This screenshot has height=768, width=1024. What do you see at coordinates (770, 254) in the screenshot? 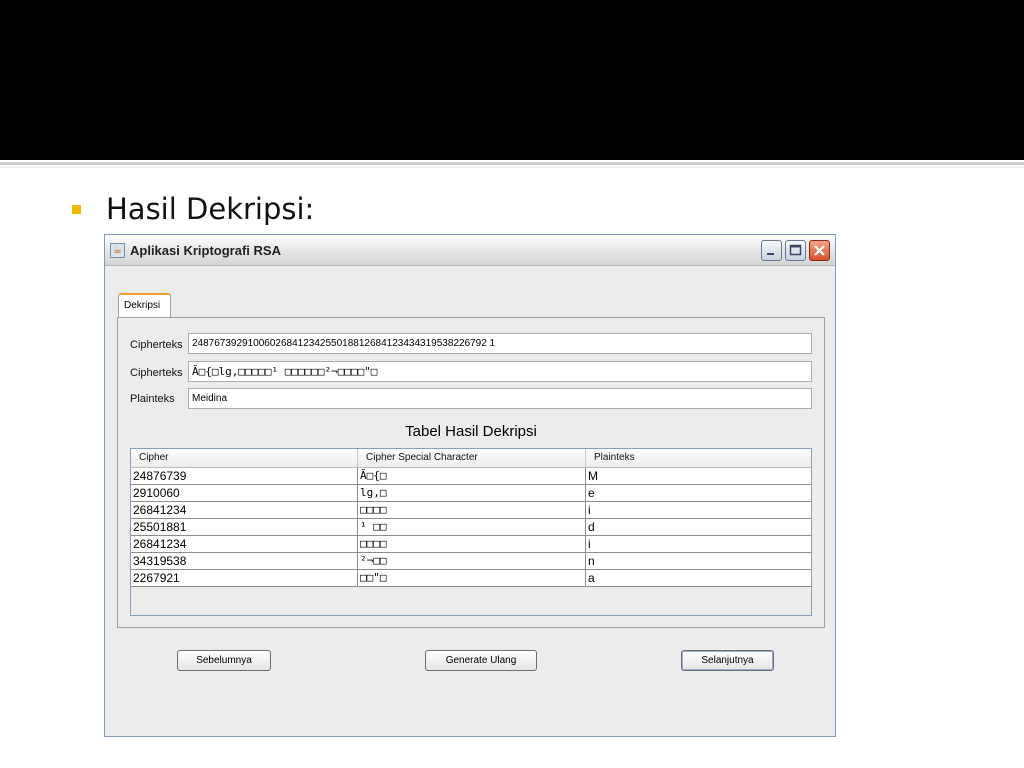
I see `minimize-icon` at bounding box center [770, 254].